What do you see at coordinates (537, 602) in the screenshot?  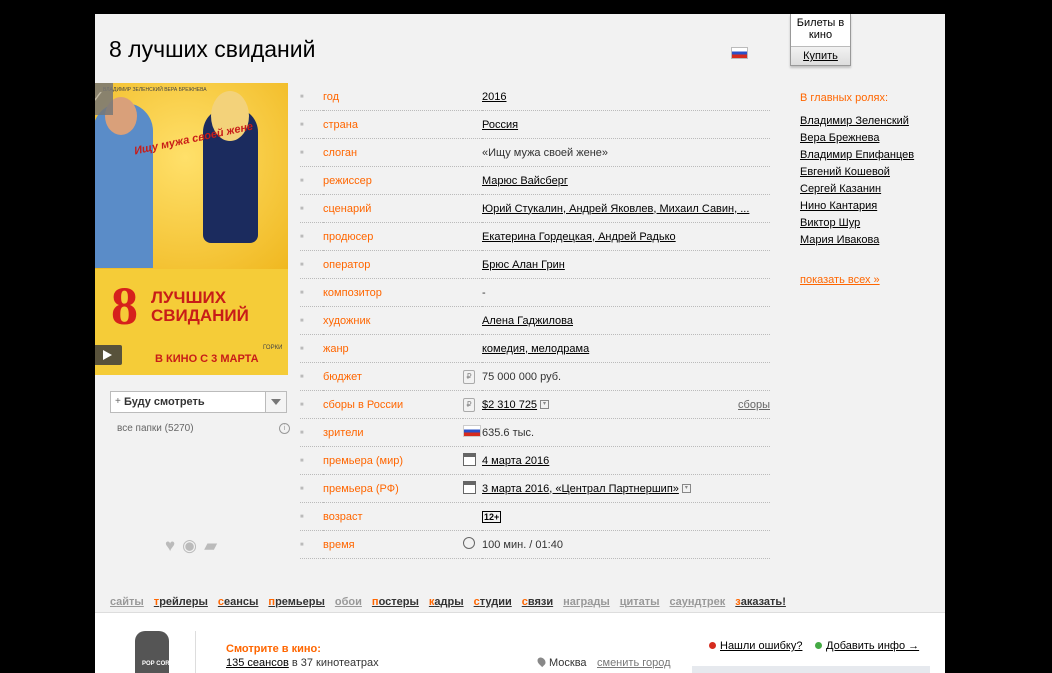 I see `tab-8: связи` at bounding box center [537, 602].